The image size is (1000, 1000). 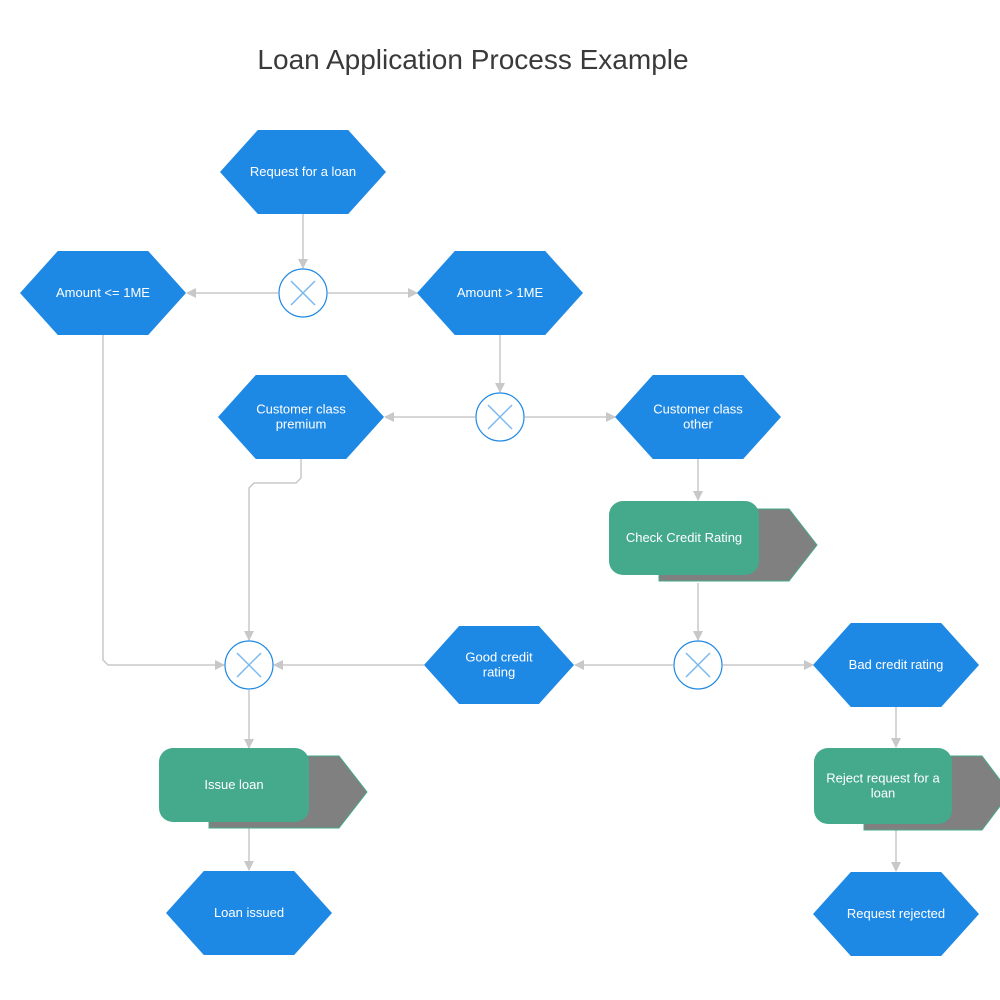 What do you see at coordinates (907, 789) in the screenshot?
I see `function-reject-request: Reject request for aloan` at bounding box center [907, 789].